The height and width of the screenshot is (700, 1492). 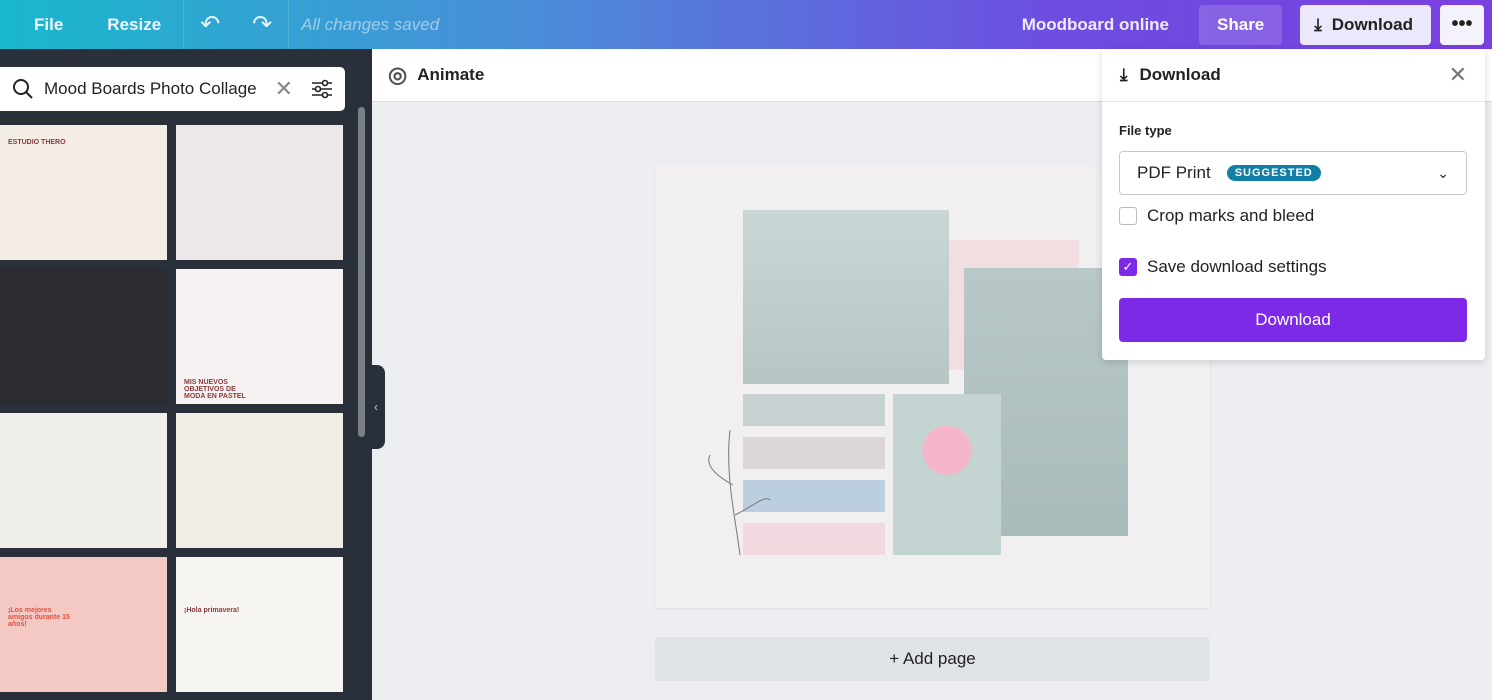 I want to click on design-title: Moodboard online, so click(x=1095, y=25).